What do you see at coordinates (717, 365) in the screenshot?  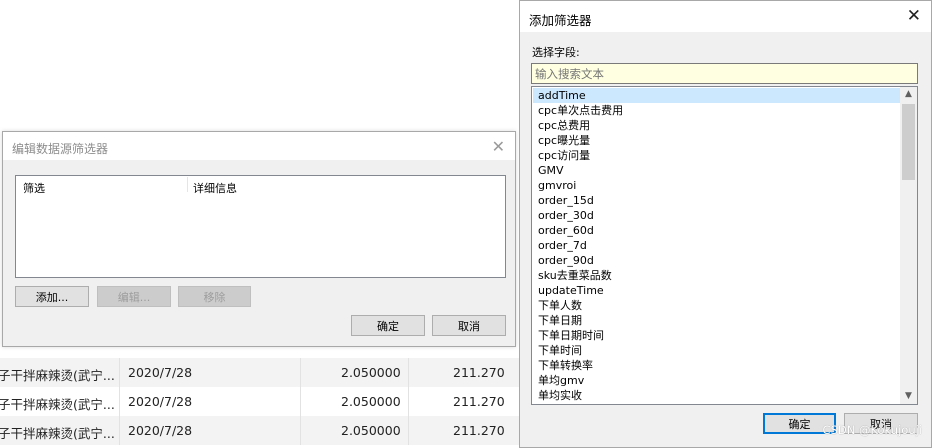 I see `field-item: 下单转换率` at bounding box center [717, 365].